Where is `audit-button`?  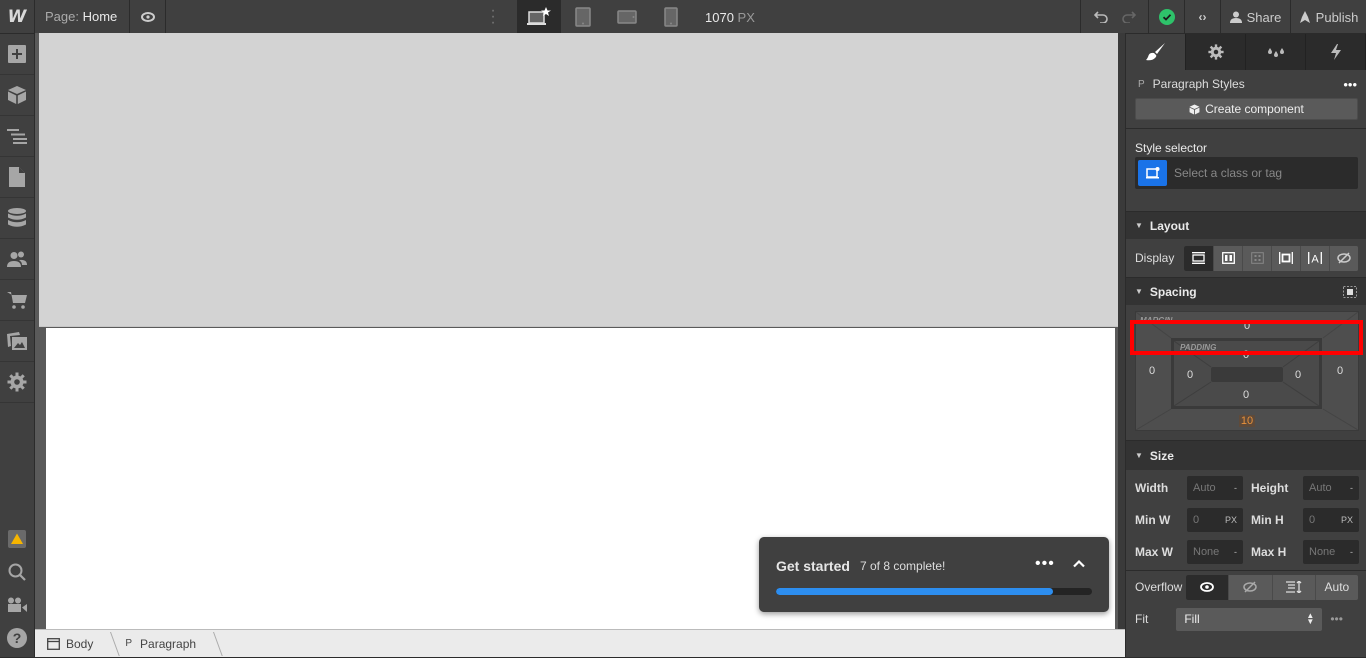 audit-button is located at coordinates (17, 538).